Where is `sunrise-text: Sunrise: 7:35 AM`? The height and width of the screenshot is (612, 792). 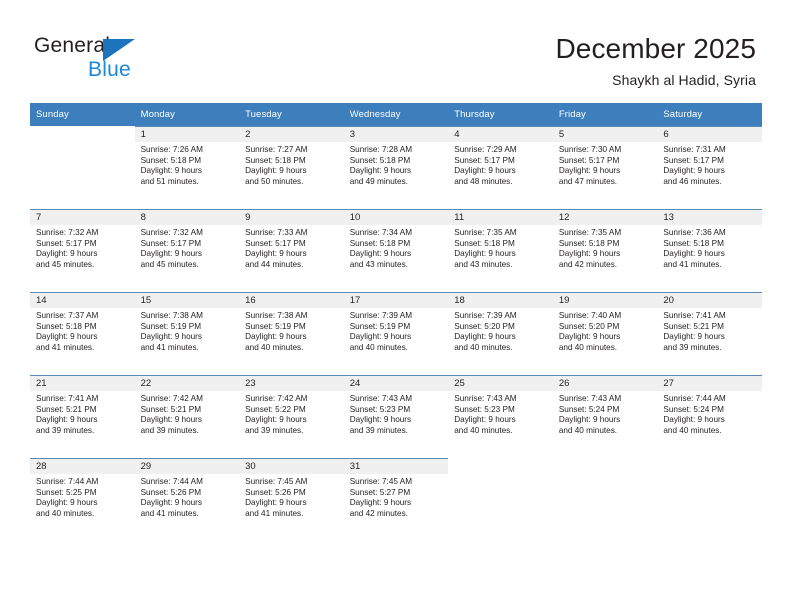 sunrise-text: Sunrise: 7:35 AM is located at coordinates (485, 232).